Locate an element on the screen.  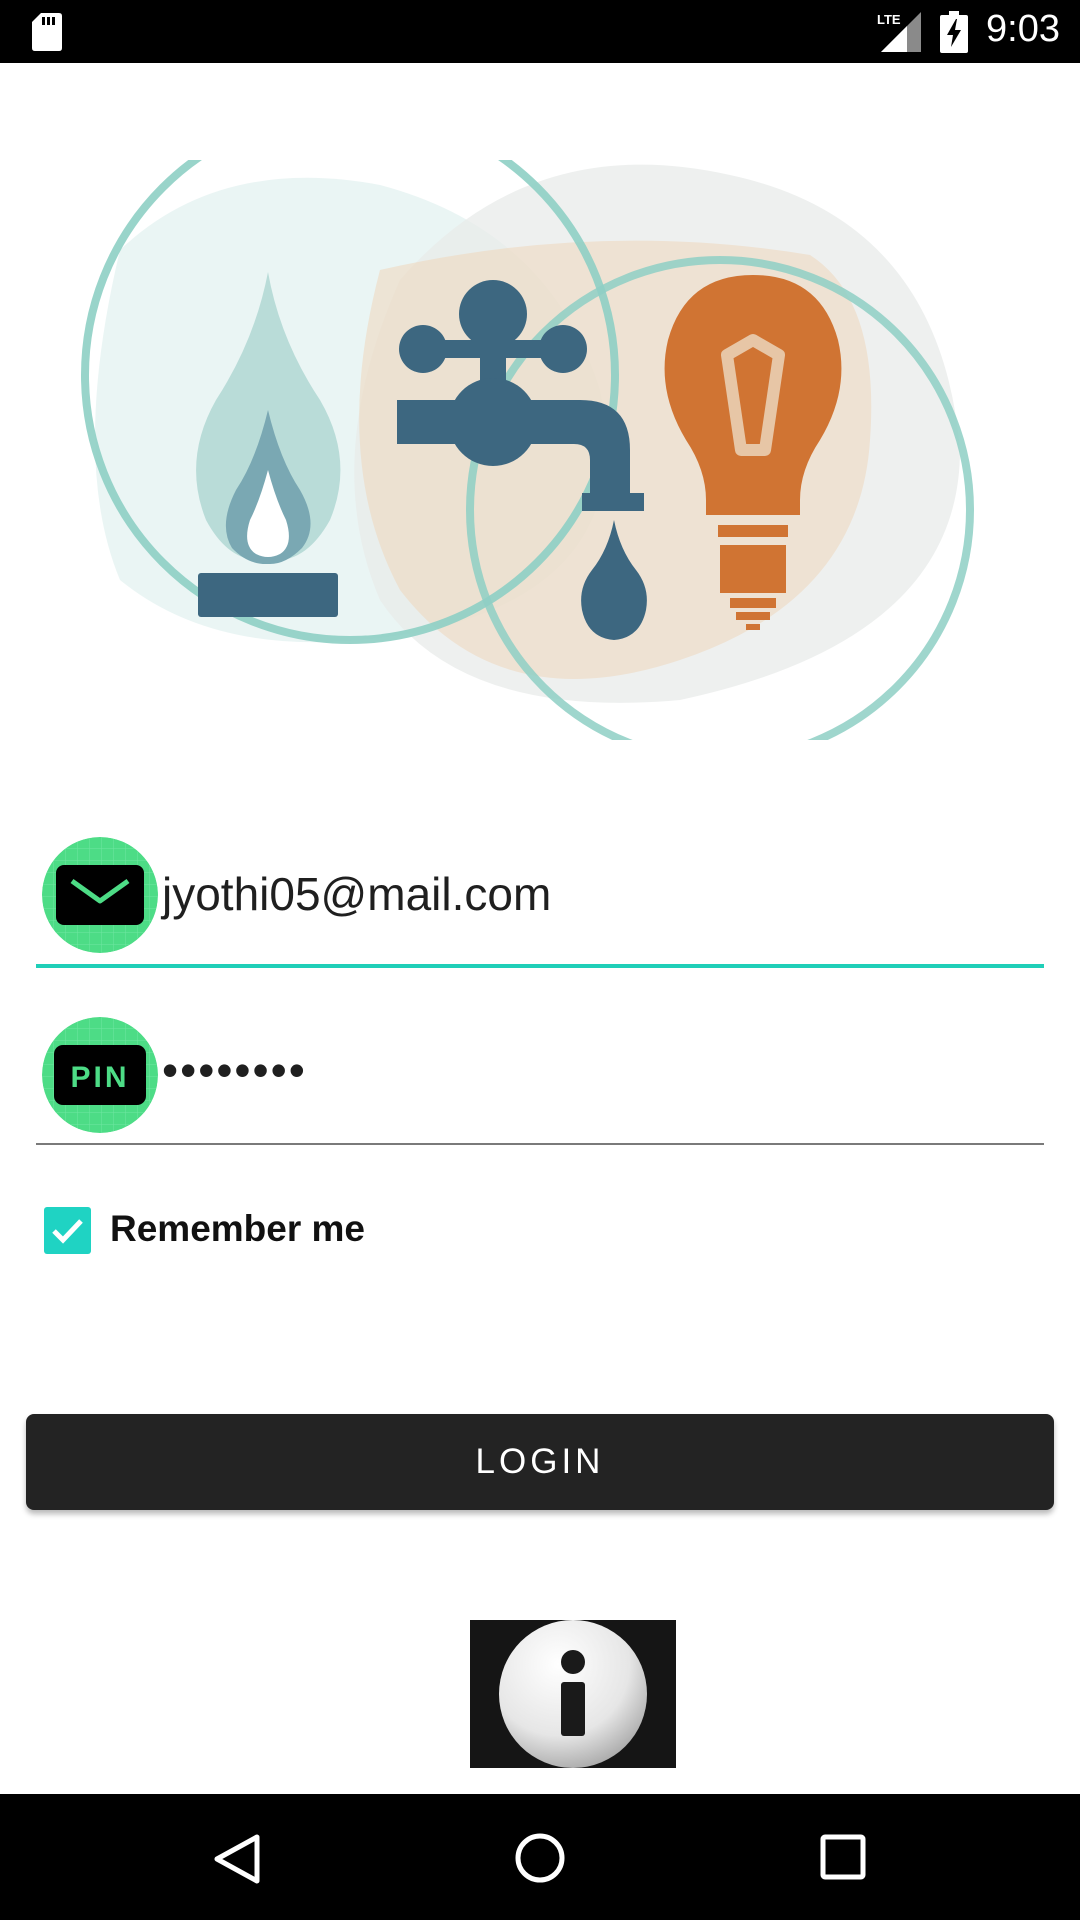
info-icon is located at coordinates (573, 1694).